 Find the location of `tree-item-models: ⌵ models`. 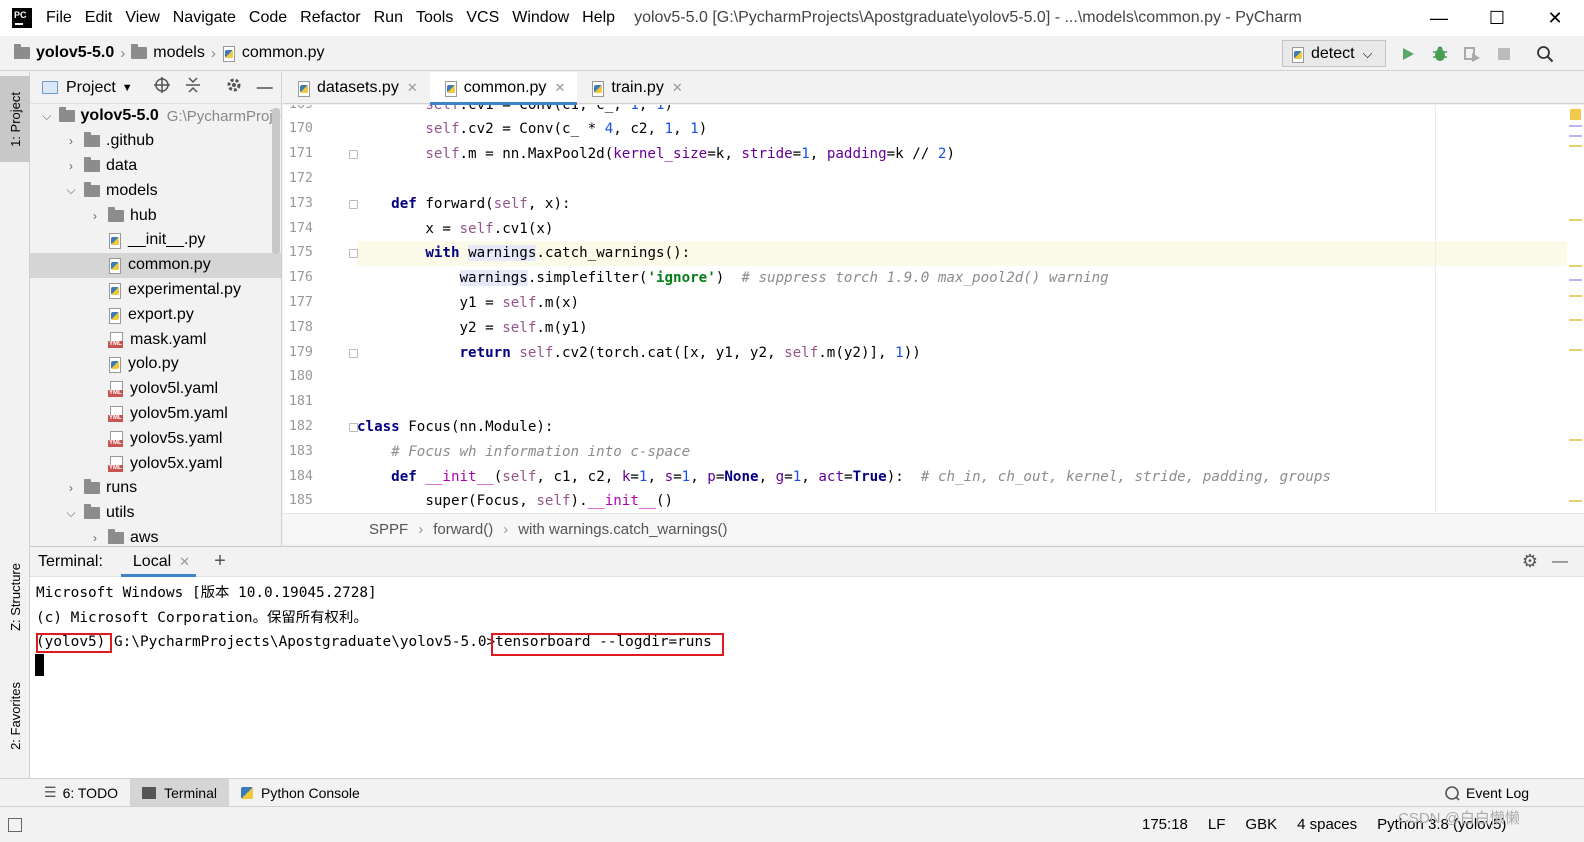

tree-item-models: ⌵ models is located at coordinates (155, 190).